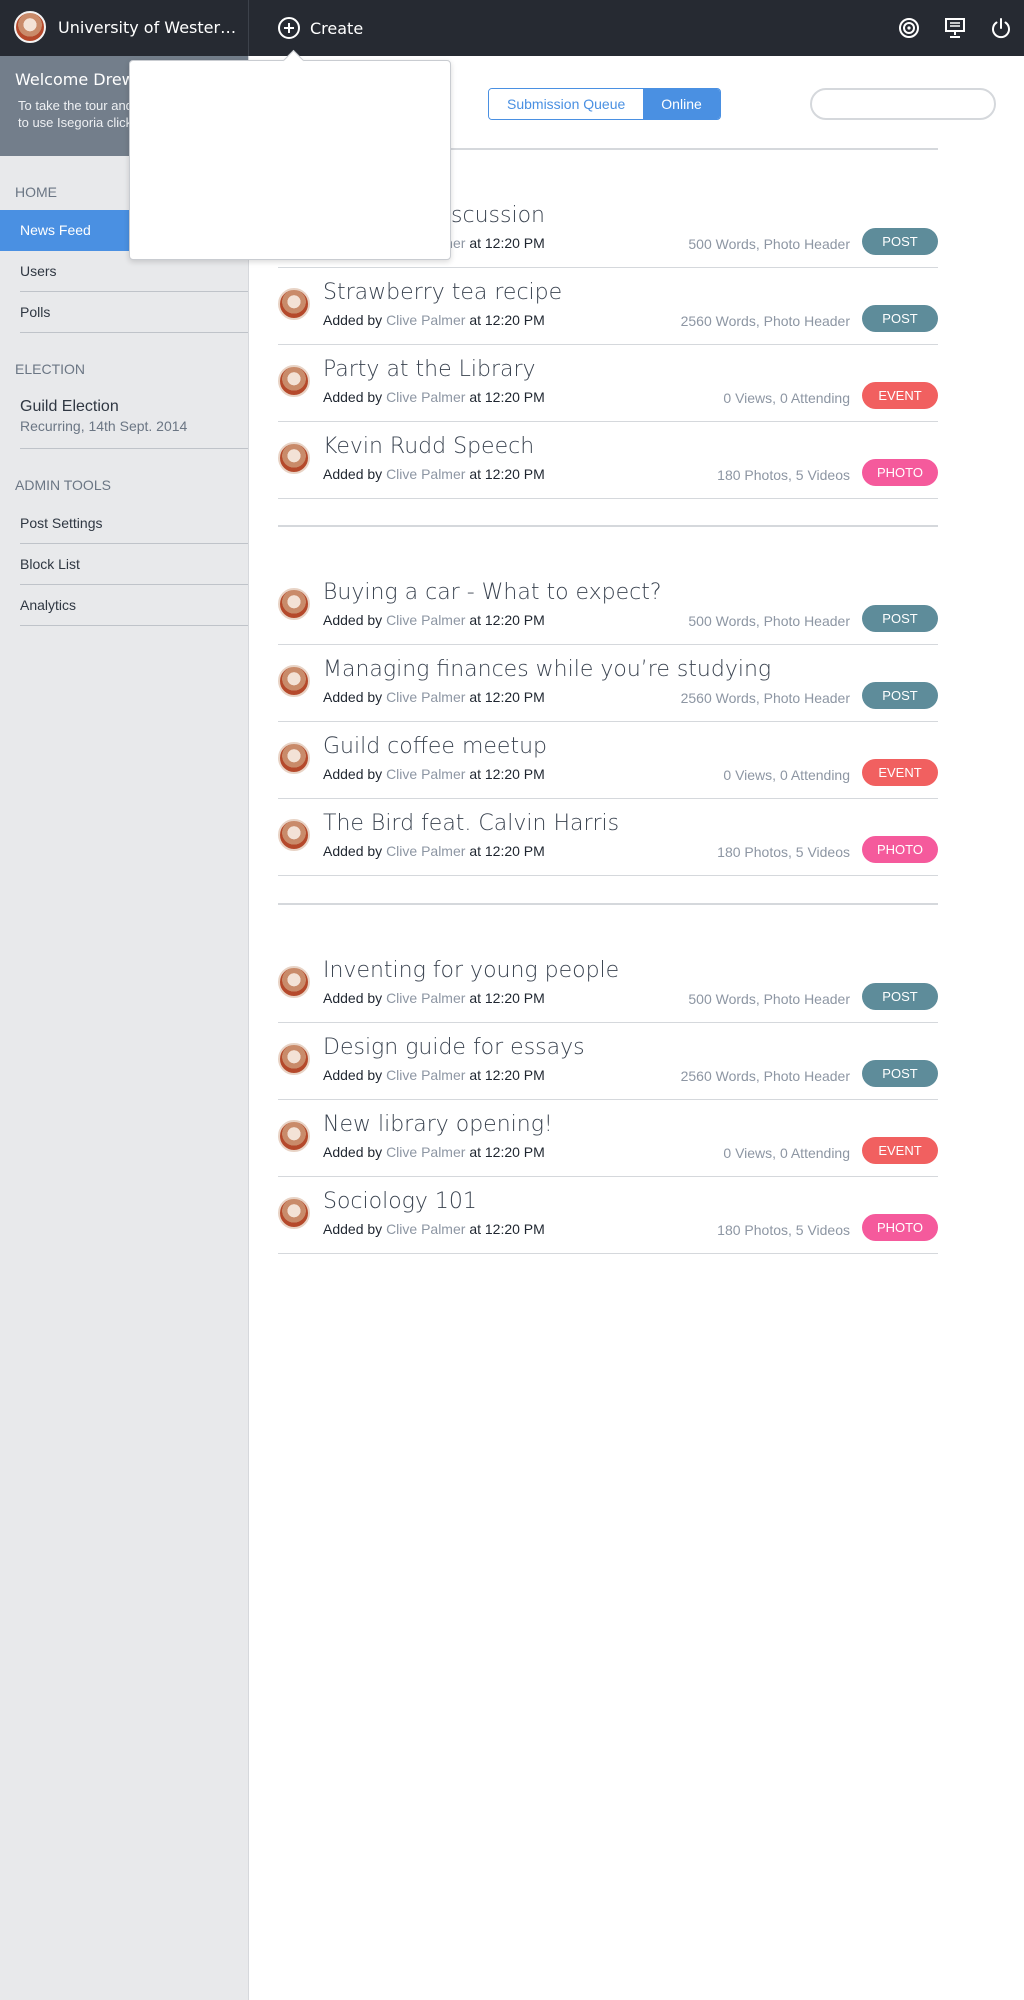  Describe the element at coordinates (69, 406) in the screenshot. I see `election-title: Guild Election` at that location.